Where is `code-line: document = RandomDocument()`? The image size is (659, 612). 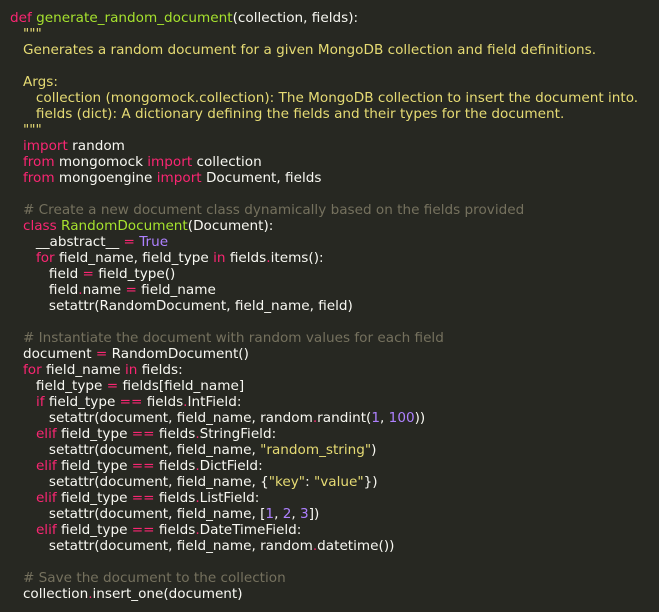
code-line: document = RandomDocument() is located at coordinates (334, 354).